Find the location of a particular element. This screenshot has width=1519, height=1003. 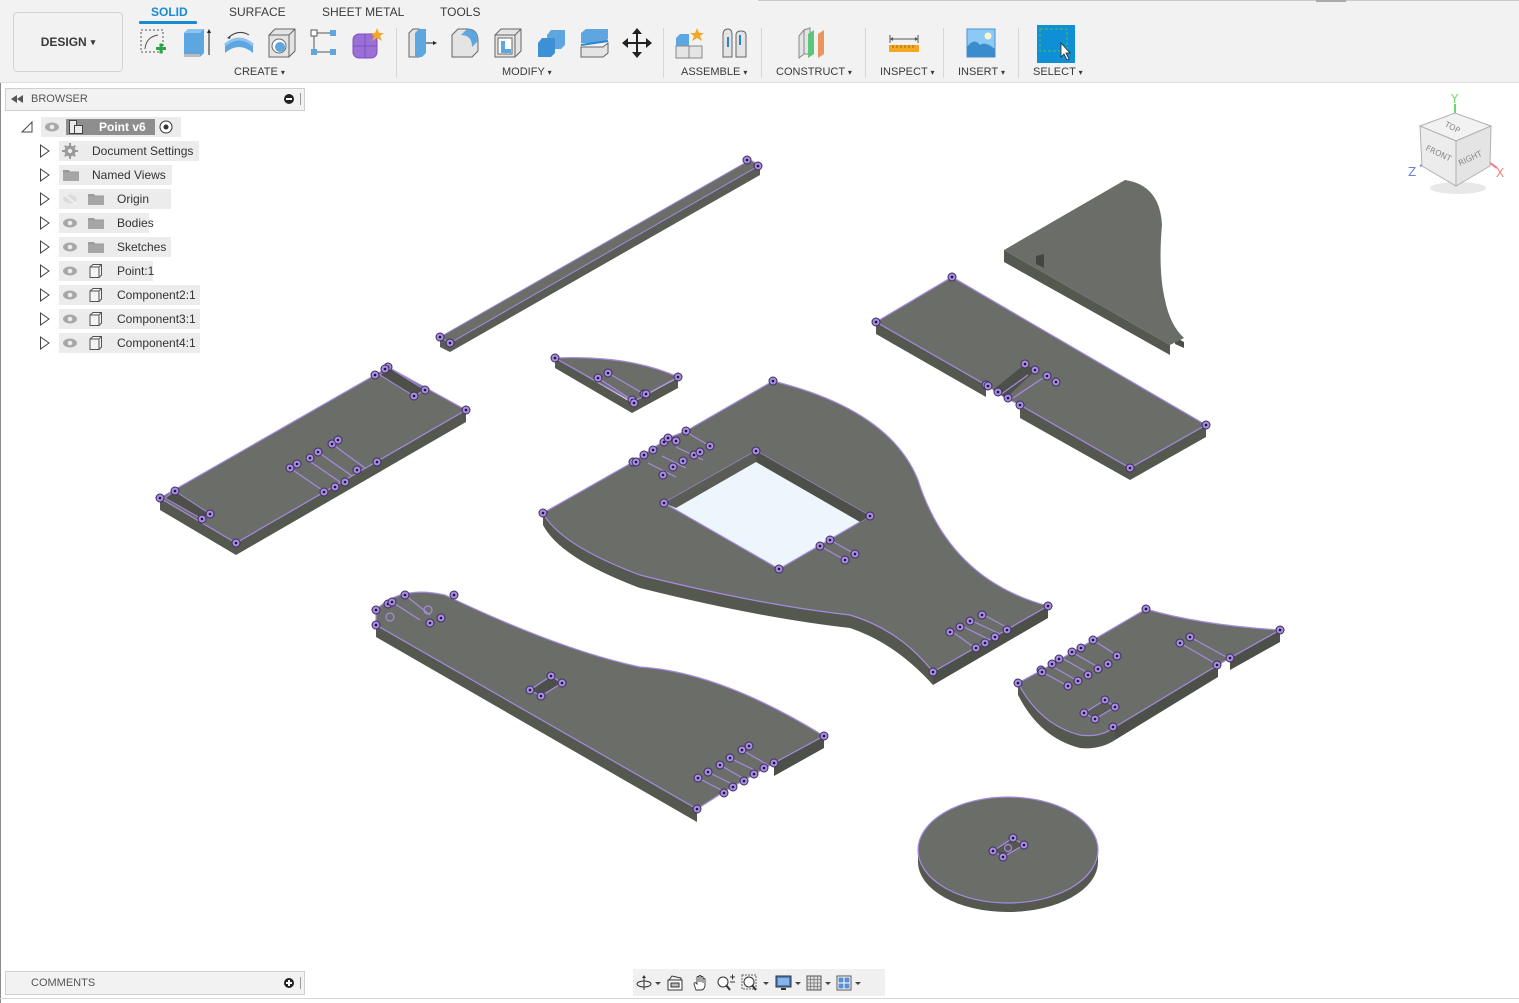

construct-menu: CONSTRUCT ▾ is located at coordinates (814, 72).